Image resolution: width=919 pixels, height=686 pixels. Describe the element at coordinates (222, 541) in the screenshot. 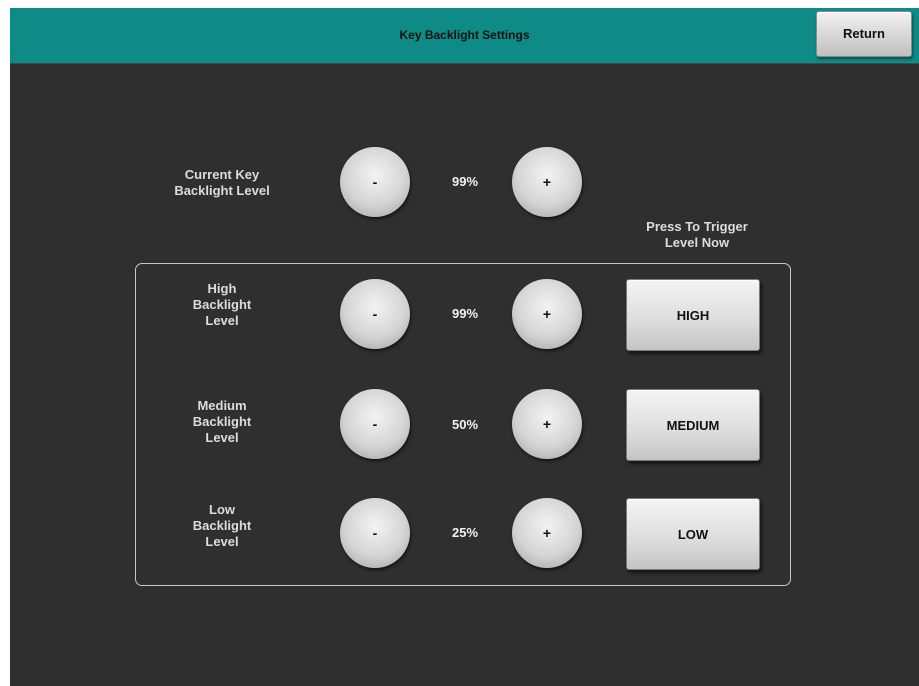

I see `low-level-label-line3: Level` at that location.